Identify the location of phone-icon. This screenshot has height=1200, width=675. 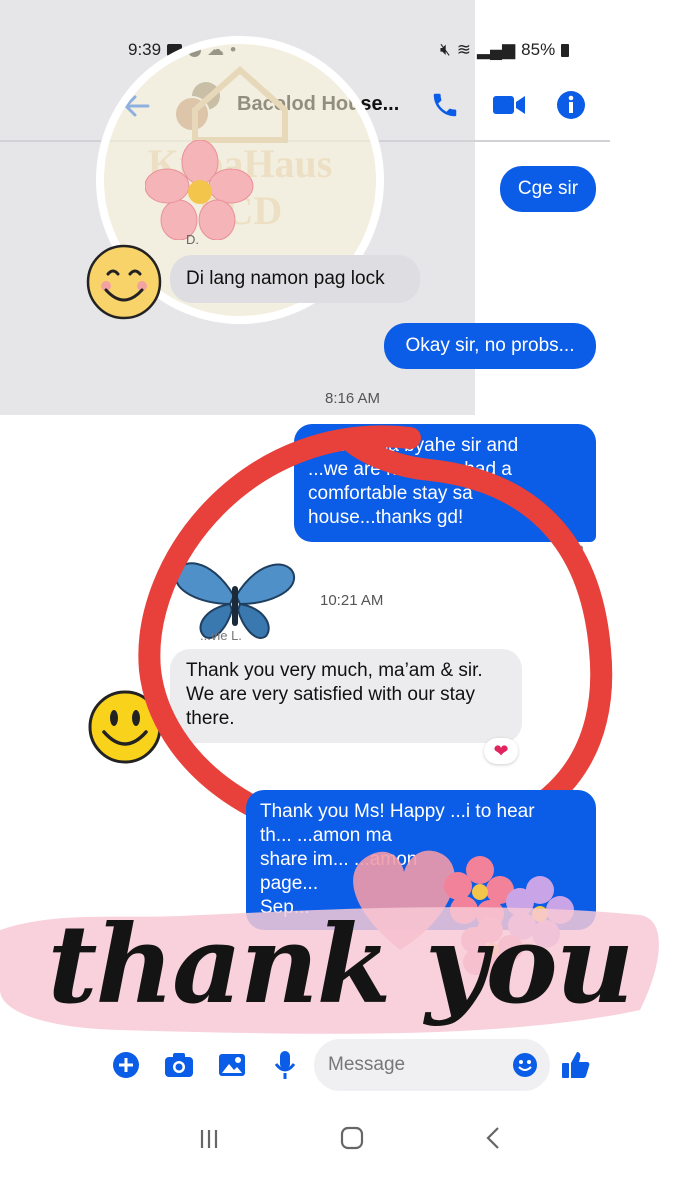
(445, 105).